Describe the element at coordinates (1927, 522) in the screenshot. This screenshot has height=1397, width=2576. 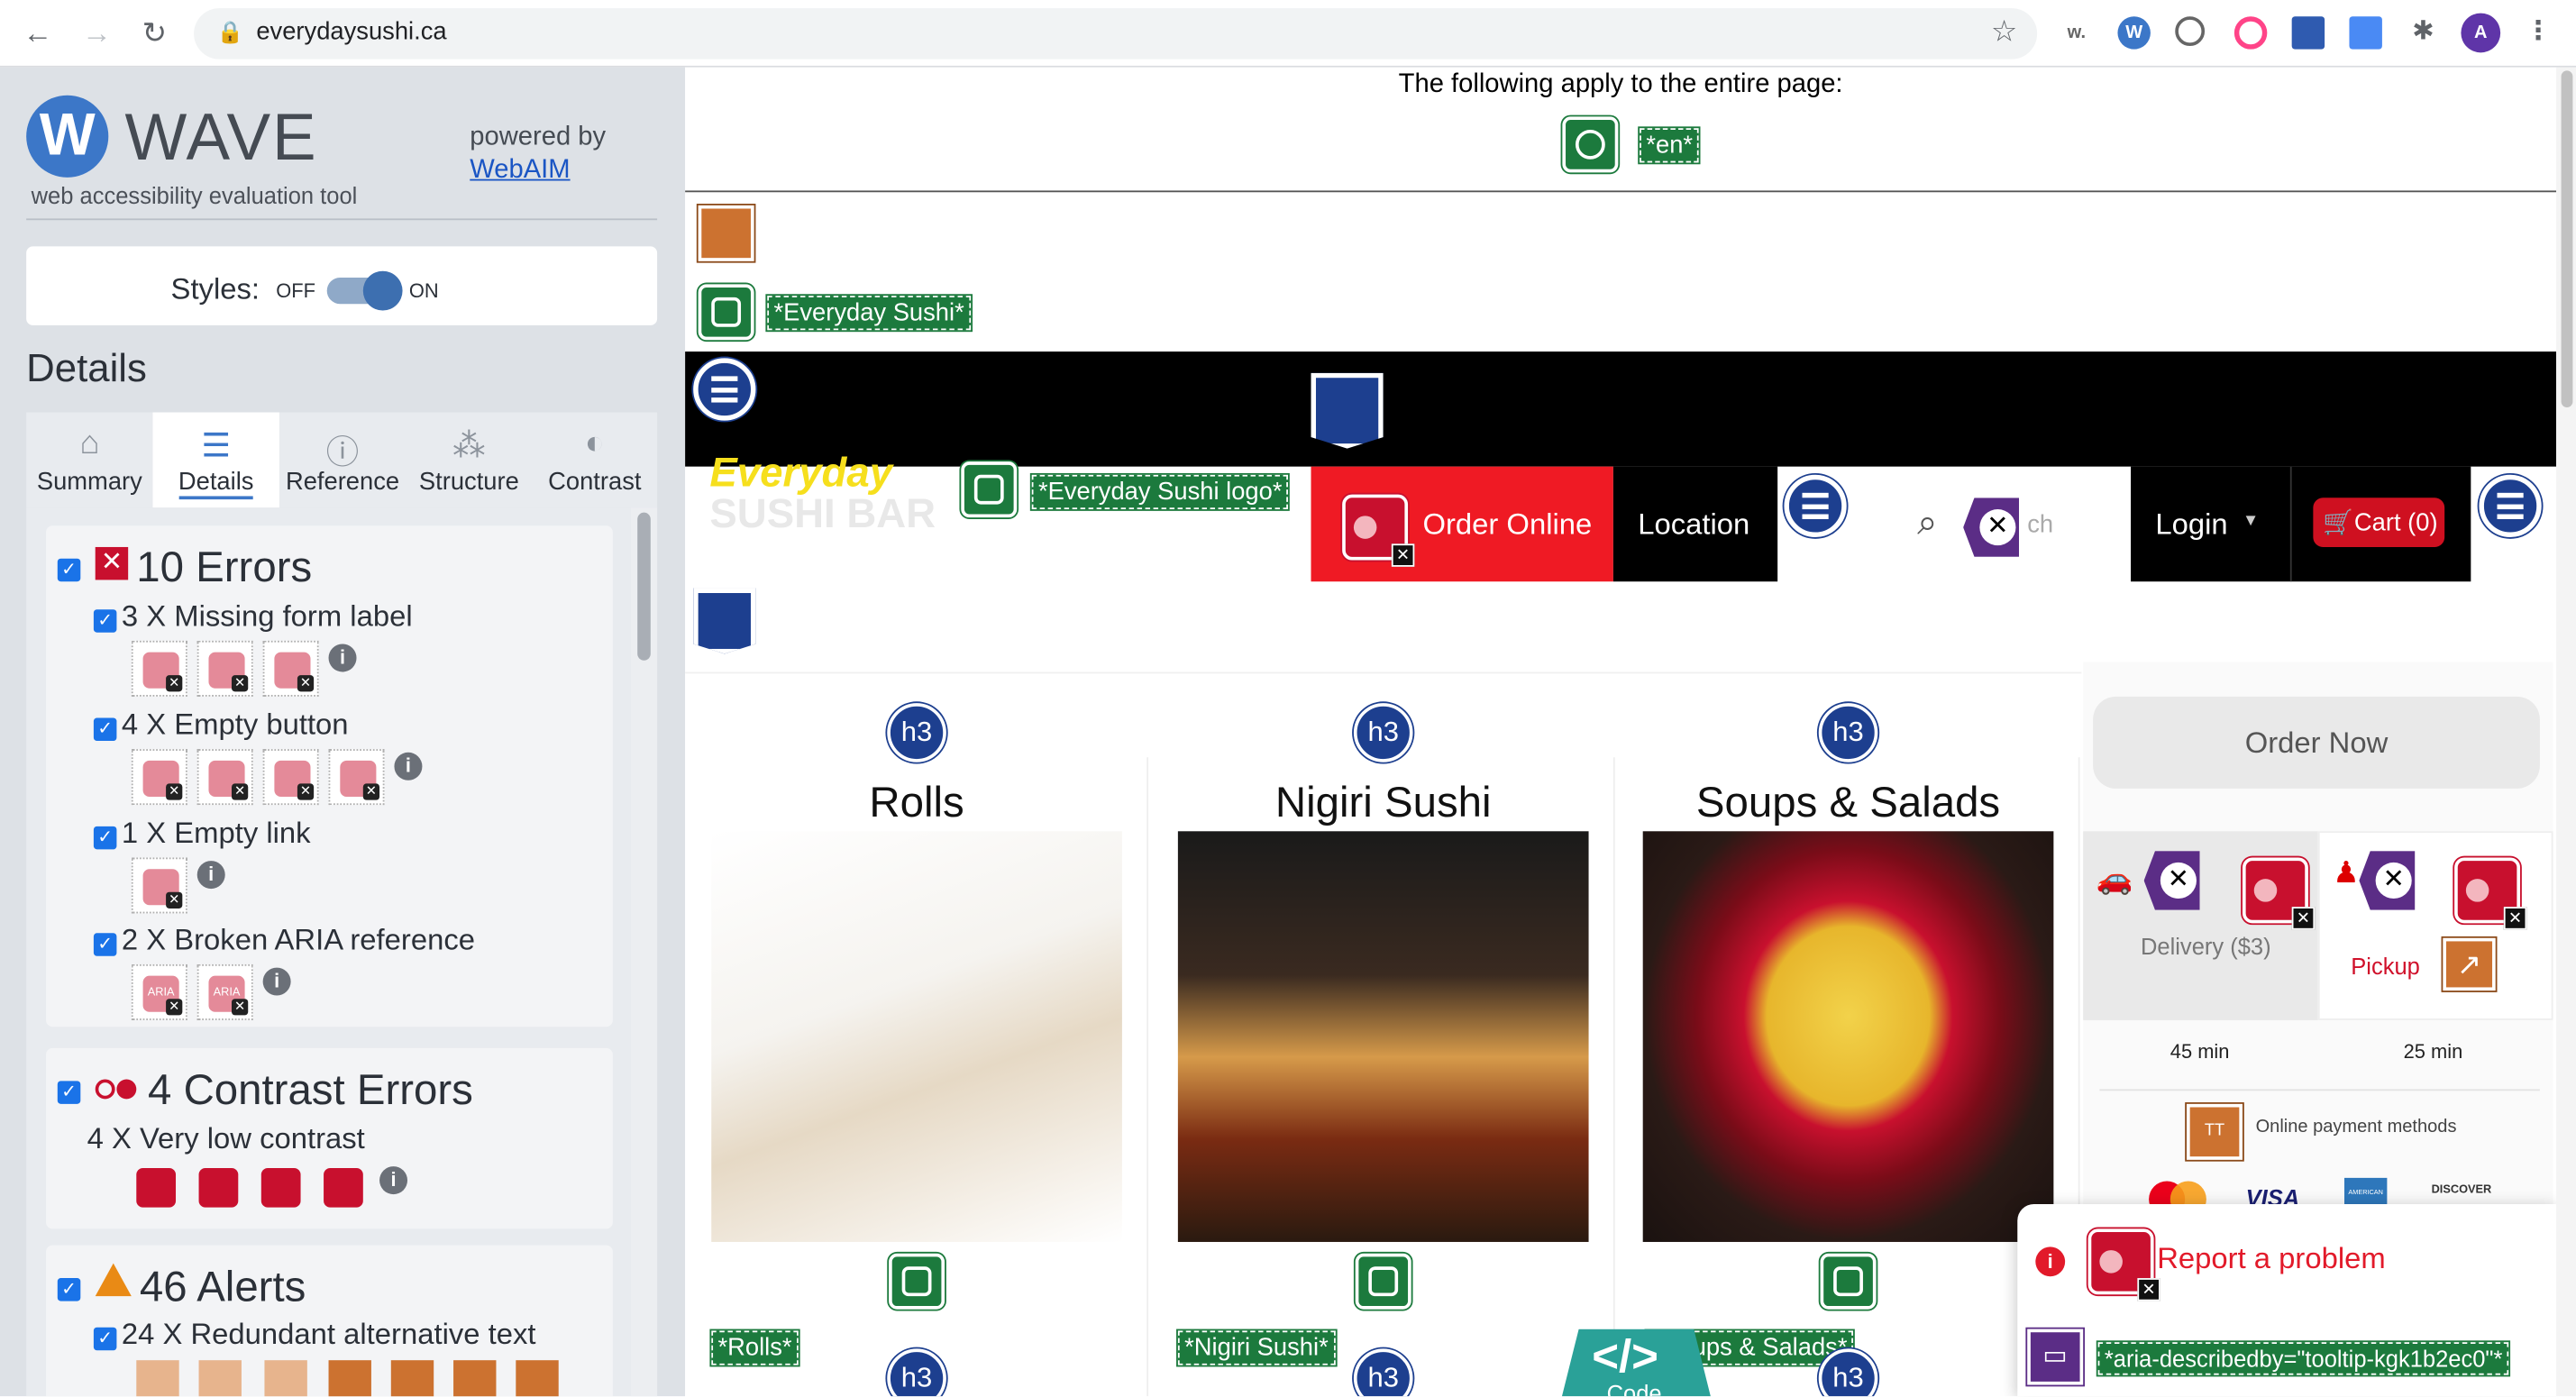
I see `search-icon: ⌕` at that location.